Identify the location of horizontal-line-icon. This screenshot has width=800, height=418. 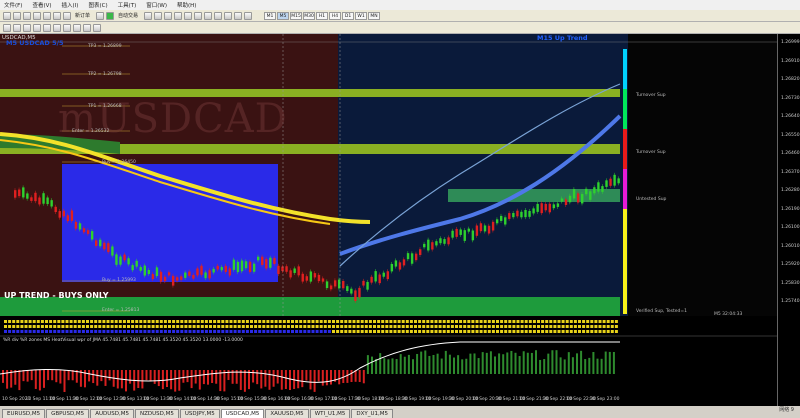
(37, 27).